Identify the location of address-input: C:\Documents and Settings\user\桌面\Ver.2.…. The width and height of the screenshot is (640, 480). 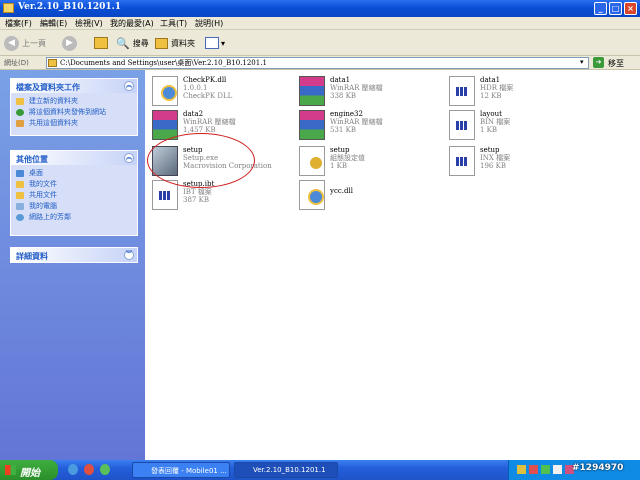
(317, 63).